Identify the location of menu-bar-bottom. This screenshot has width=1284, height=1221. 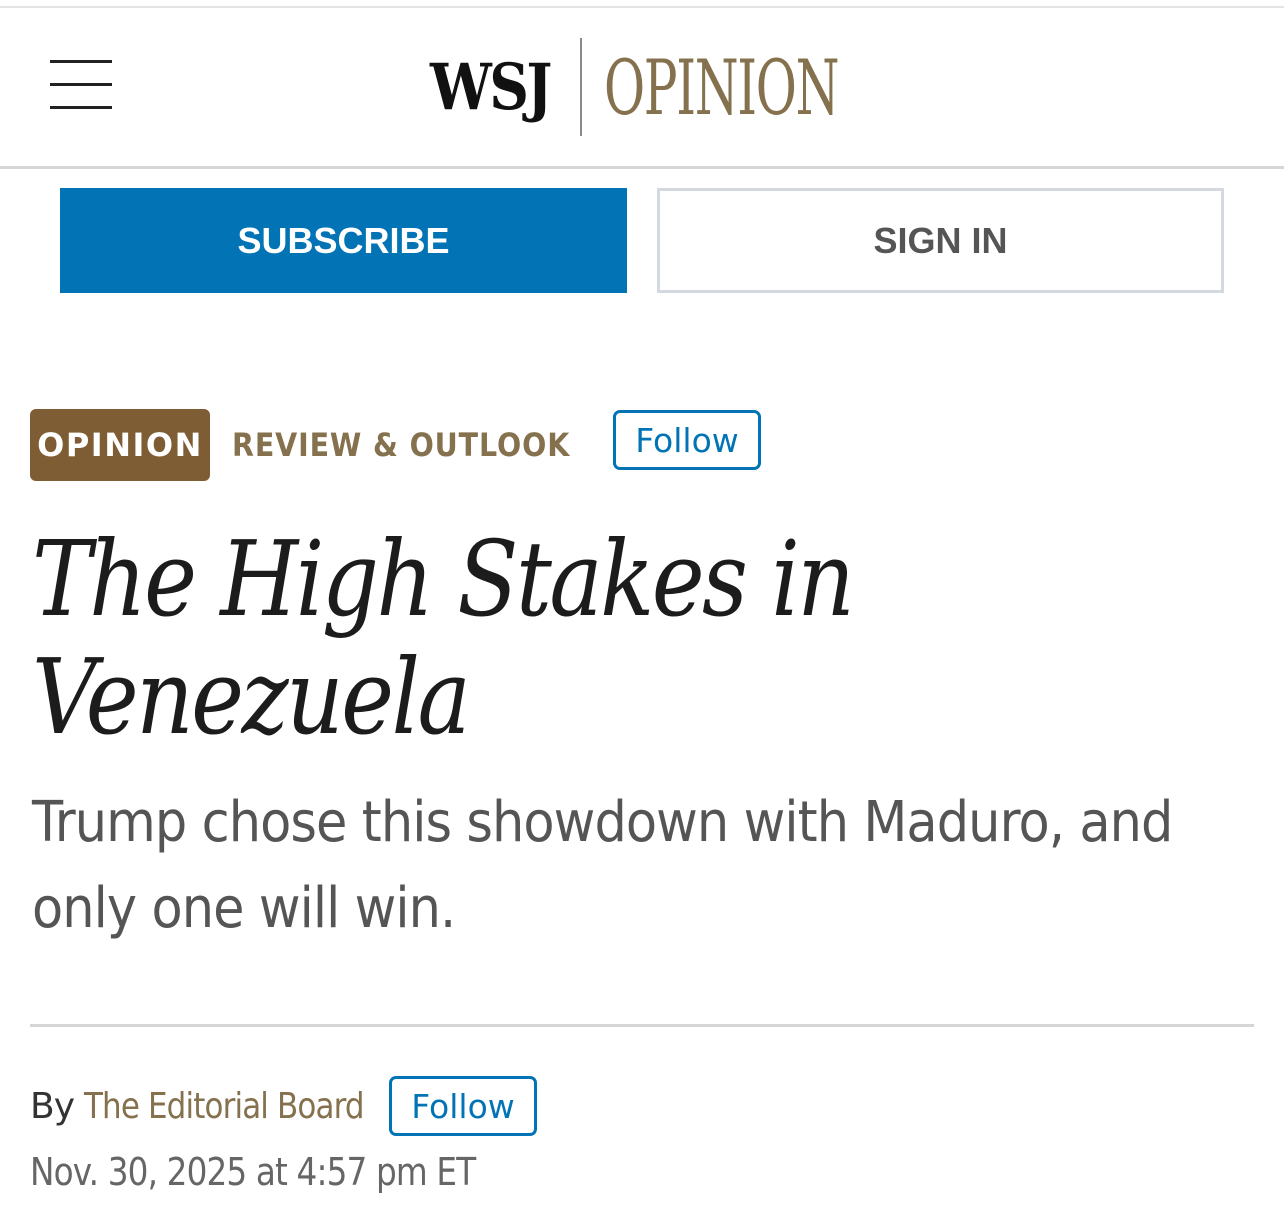
(81, 107).